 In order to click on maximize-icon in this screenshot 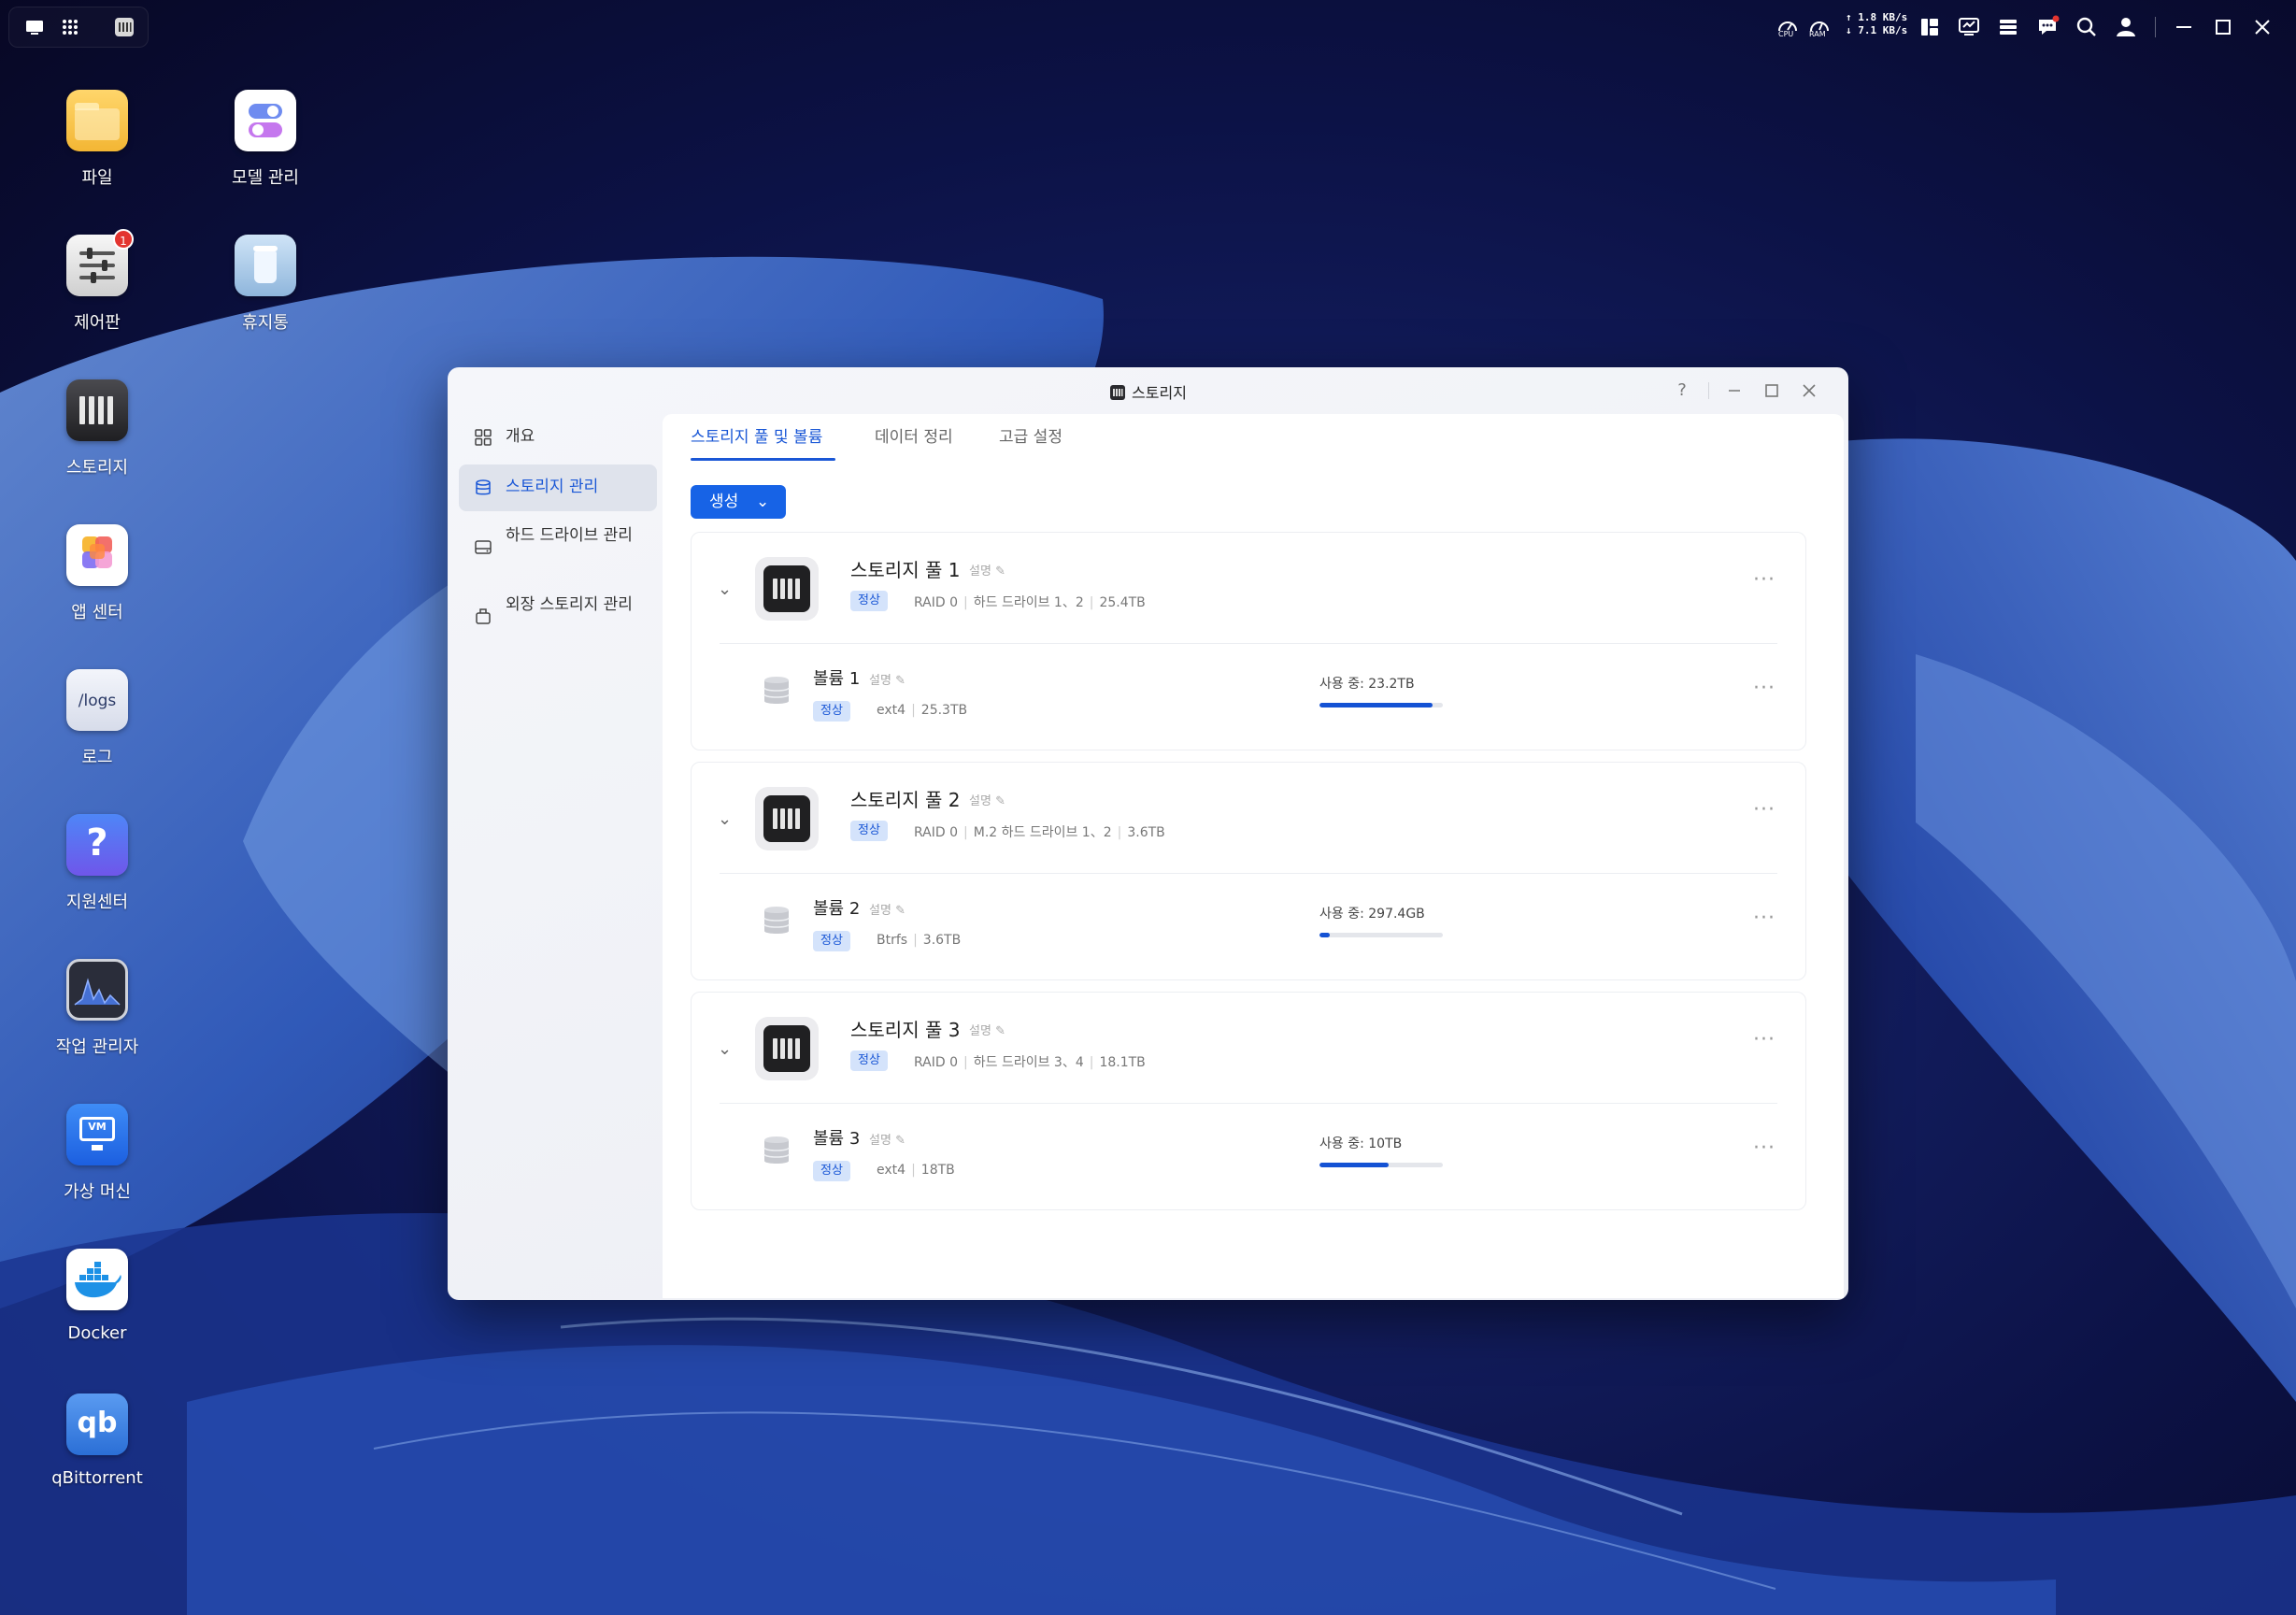, I will do `click(2223, 27)`.